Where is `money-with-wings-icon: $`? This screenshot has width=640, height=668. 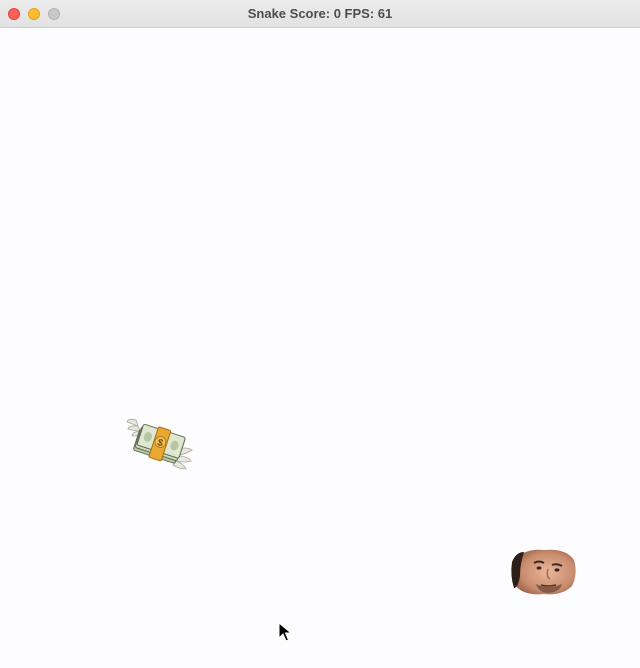 money-with-wings-icon: $ is located at coordinates (159, 444).